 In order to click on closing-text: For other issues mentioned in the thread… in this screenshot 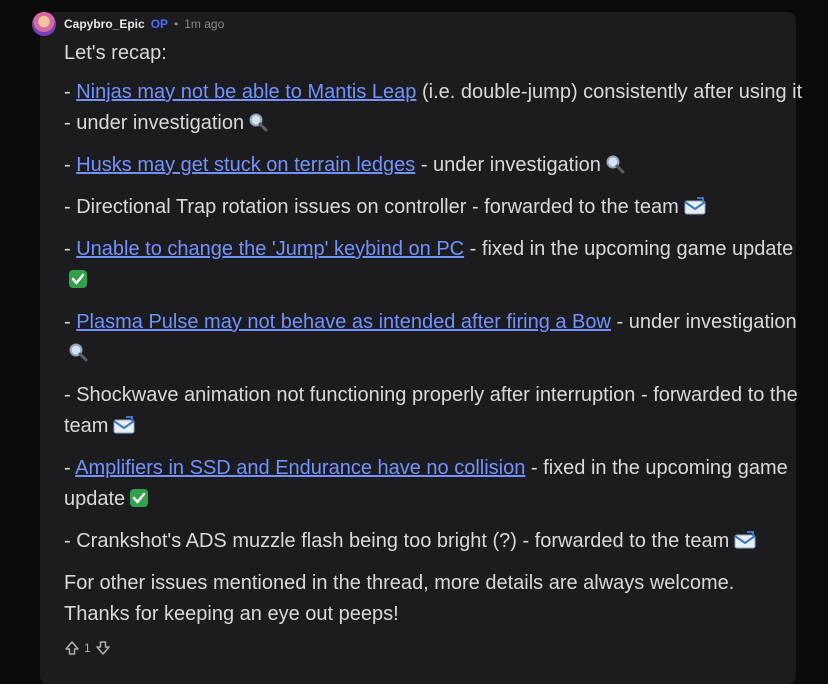, I will do `click(399, 598)`.